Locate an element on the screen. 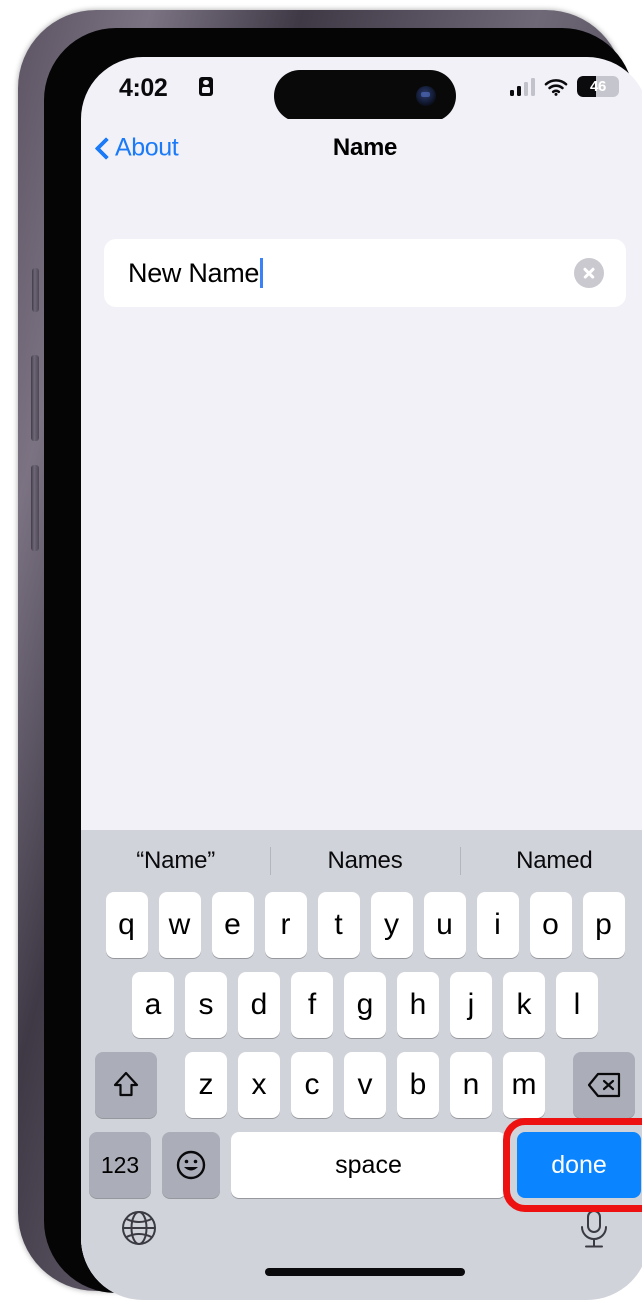 The height and width of the screenshot is (1301, 642). key-x: x is located at coordinates (259, 1085).